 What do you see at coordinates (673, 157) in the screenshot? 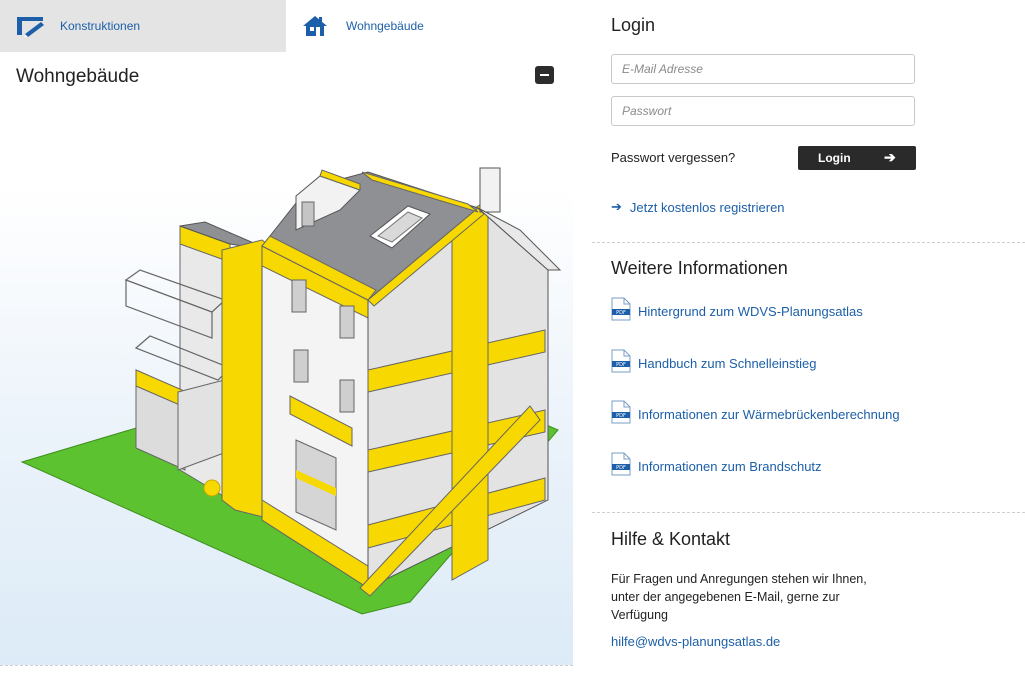
I see `forgot-password-link: Passwort vergessen?` at bounding box center [673, 157].